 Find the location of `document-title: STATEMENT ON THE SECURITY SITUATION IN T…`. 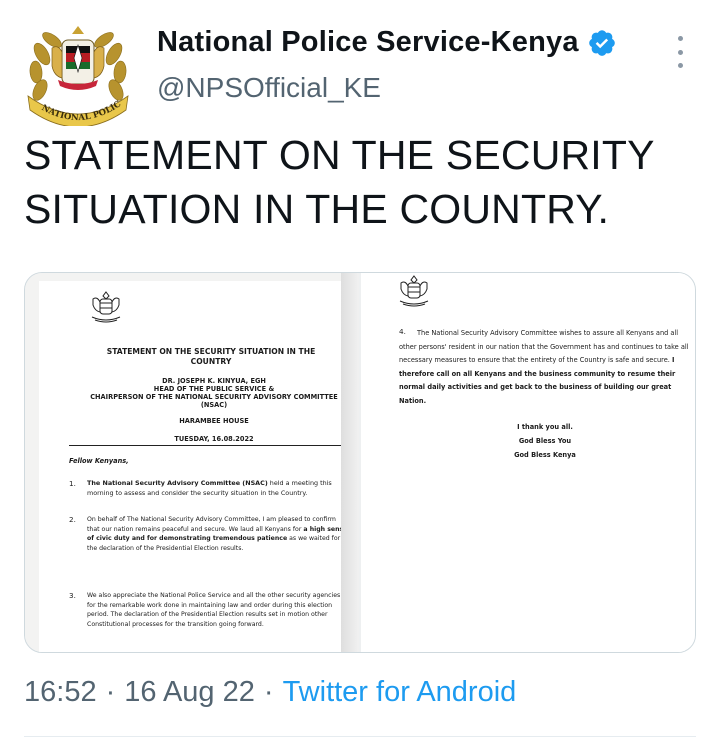

document-title: STATEMENT ON THE SECURITY SITUATION IN T… is located at coordinates (211, 356).